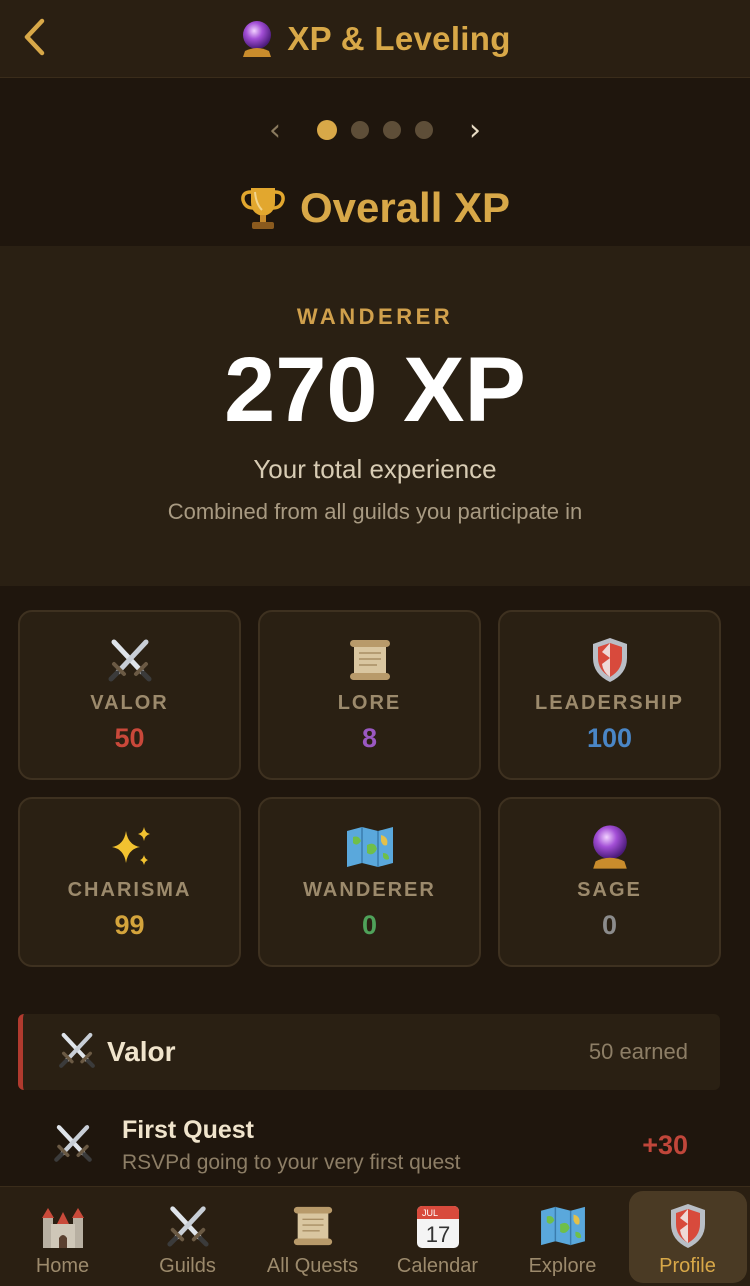 Image resolution: width=750 pixels, height=1286 pixels. I want to click on stat-card-lore: LORE 8, so click(369, 695).